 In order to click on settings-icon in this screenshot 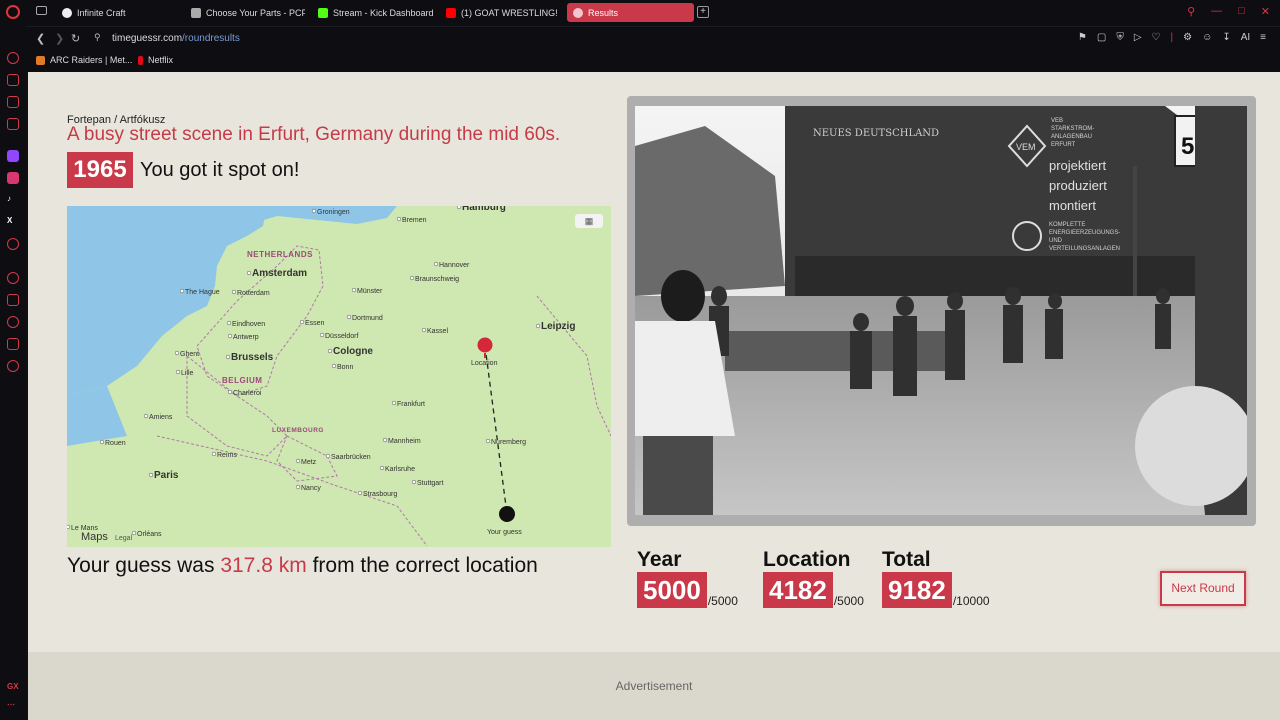, I will do `click(13, 366)`.